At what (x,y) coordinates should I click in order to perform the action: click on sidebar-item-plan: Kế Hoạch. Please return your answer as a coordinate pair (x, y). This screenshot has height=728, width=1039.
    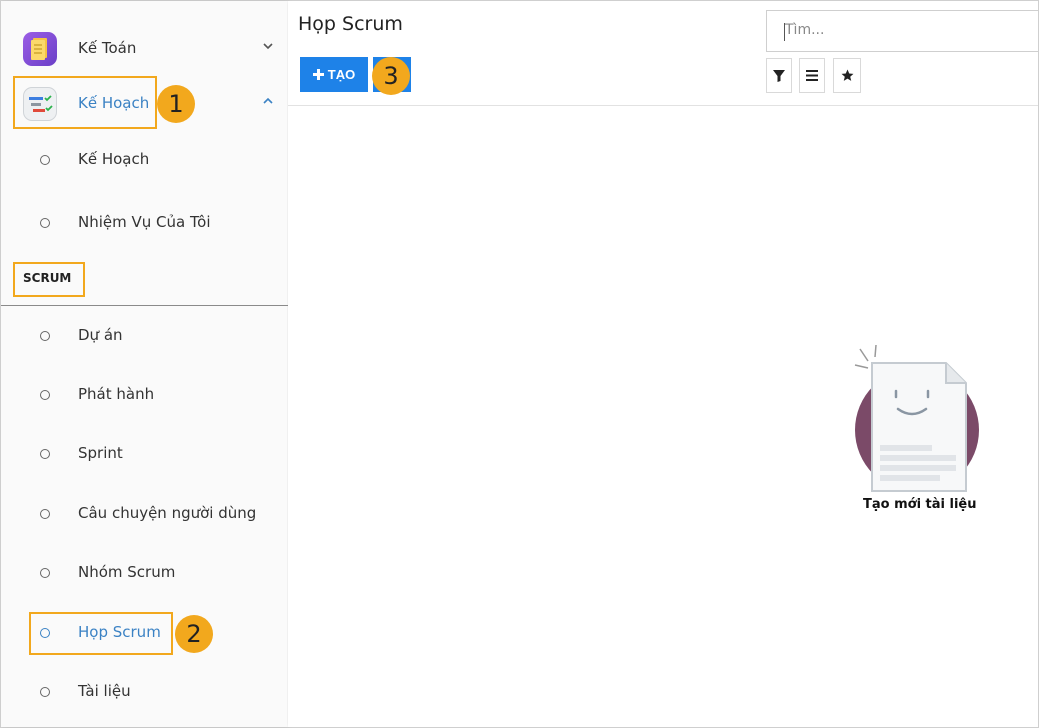
    Looking at the image, I should click on (144, 161).